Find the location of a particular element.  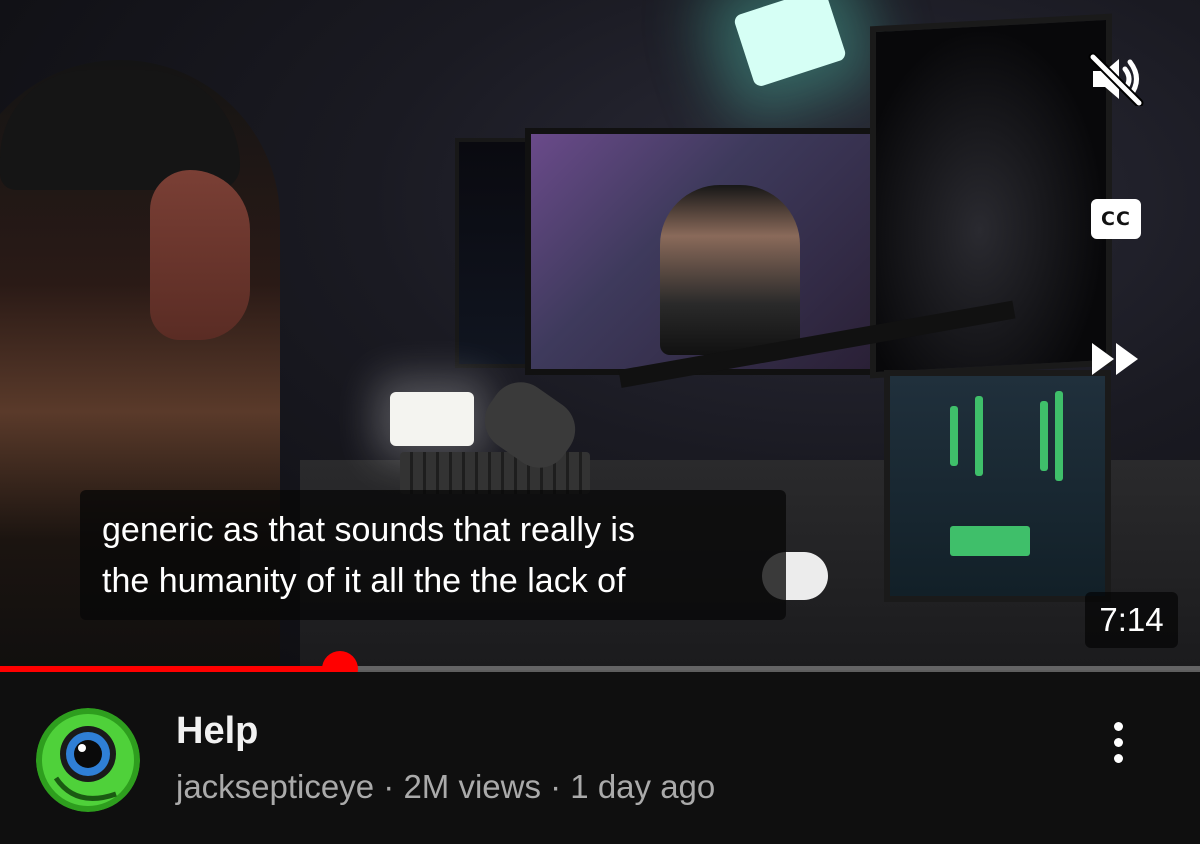

scene-audio-monitor is located at coordinates (997, 486).